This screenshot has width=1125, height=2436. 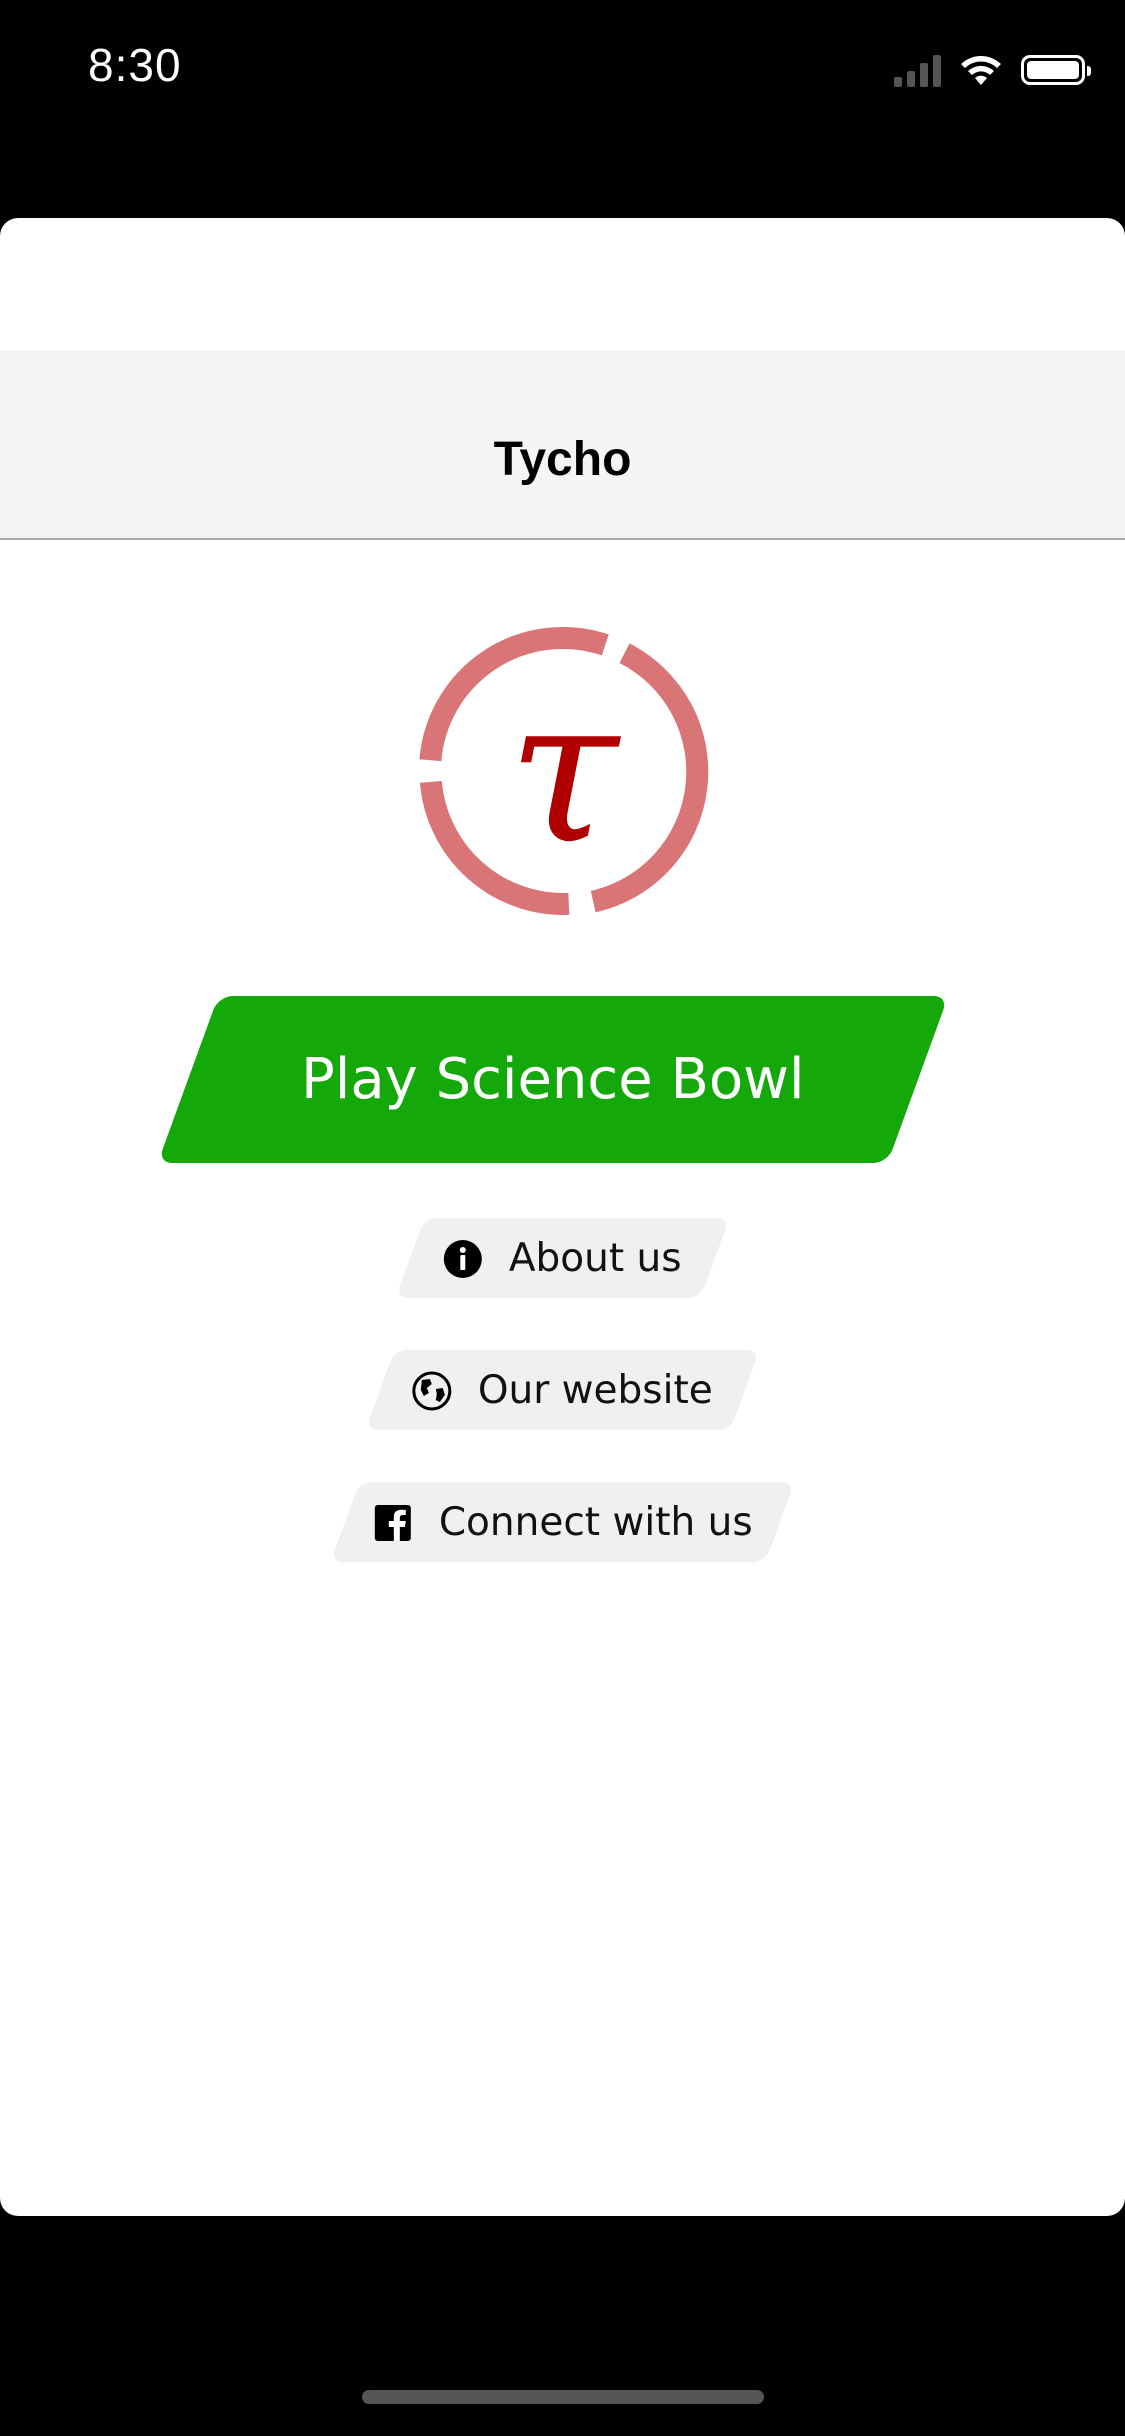 I want to click on status-icons, so click(x=992, y=70).